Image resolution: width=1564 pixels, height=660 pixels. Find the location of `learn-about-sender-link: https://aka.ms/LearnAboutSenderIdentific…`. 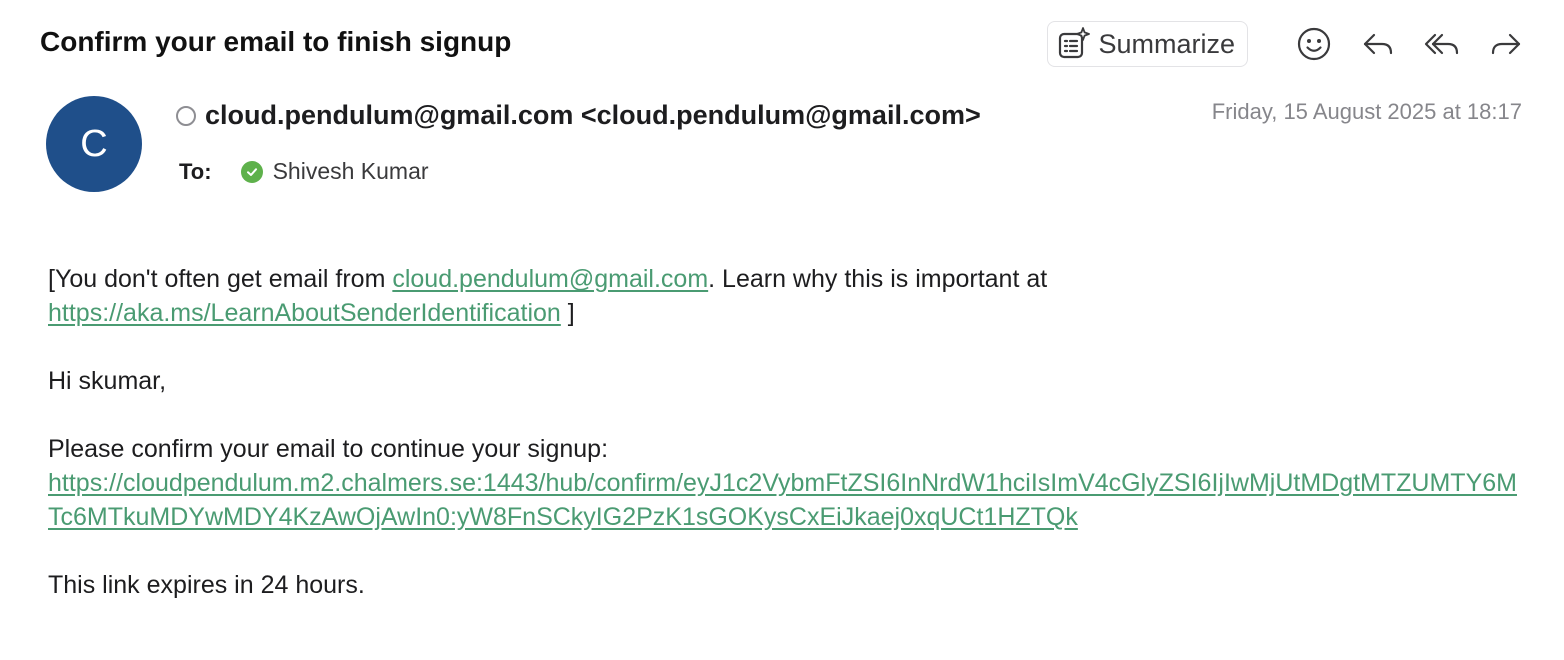

learn-about-sender-link: https://aka.ms/LearnAboutSenderIdentific… is located at coordinates (304, 313).